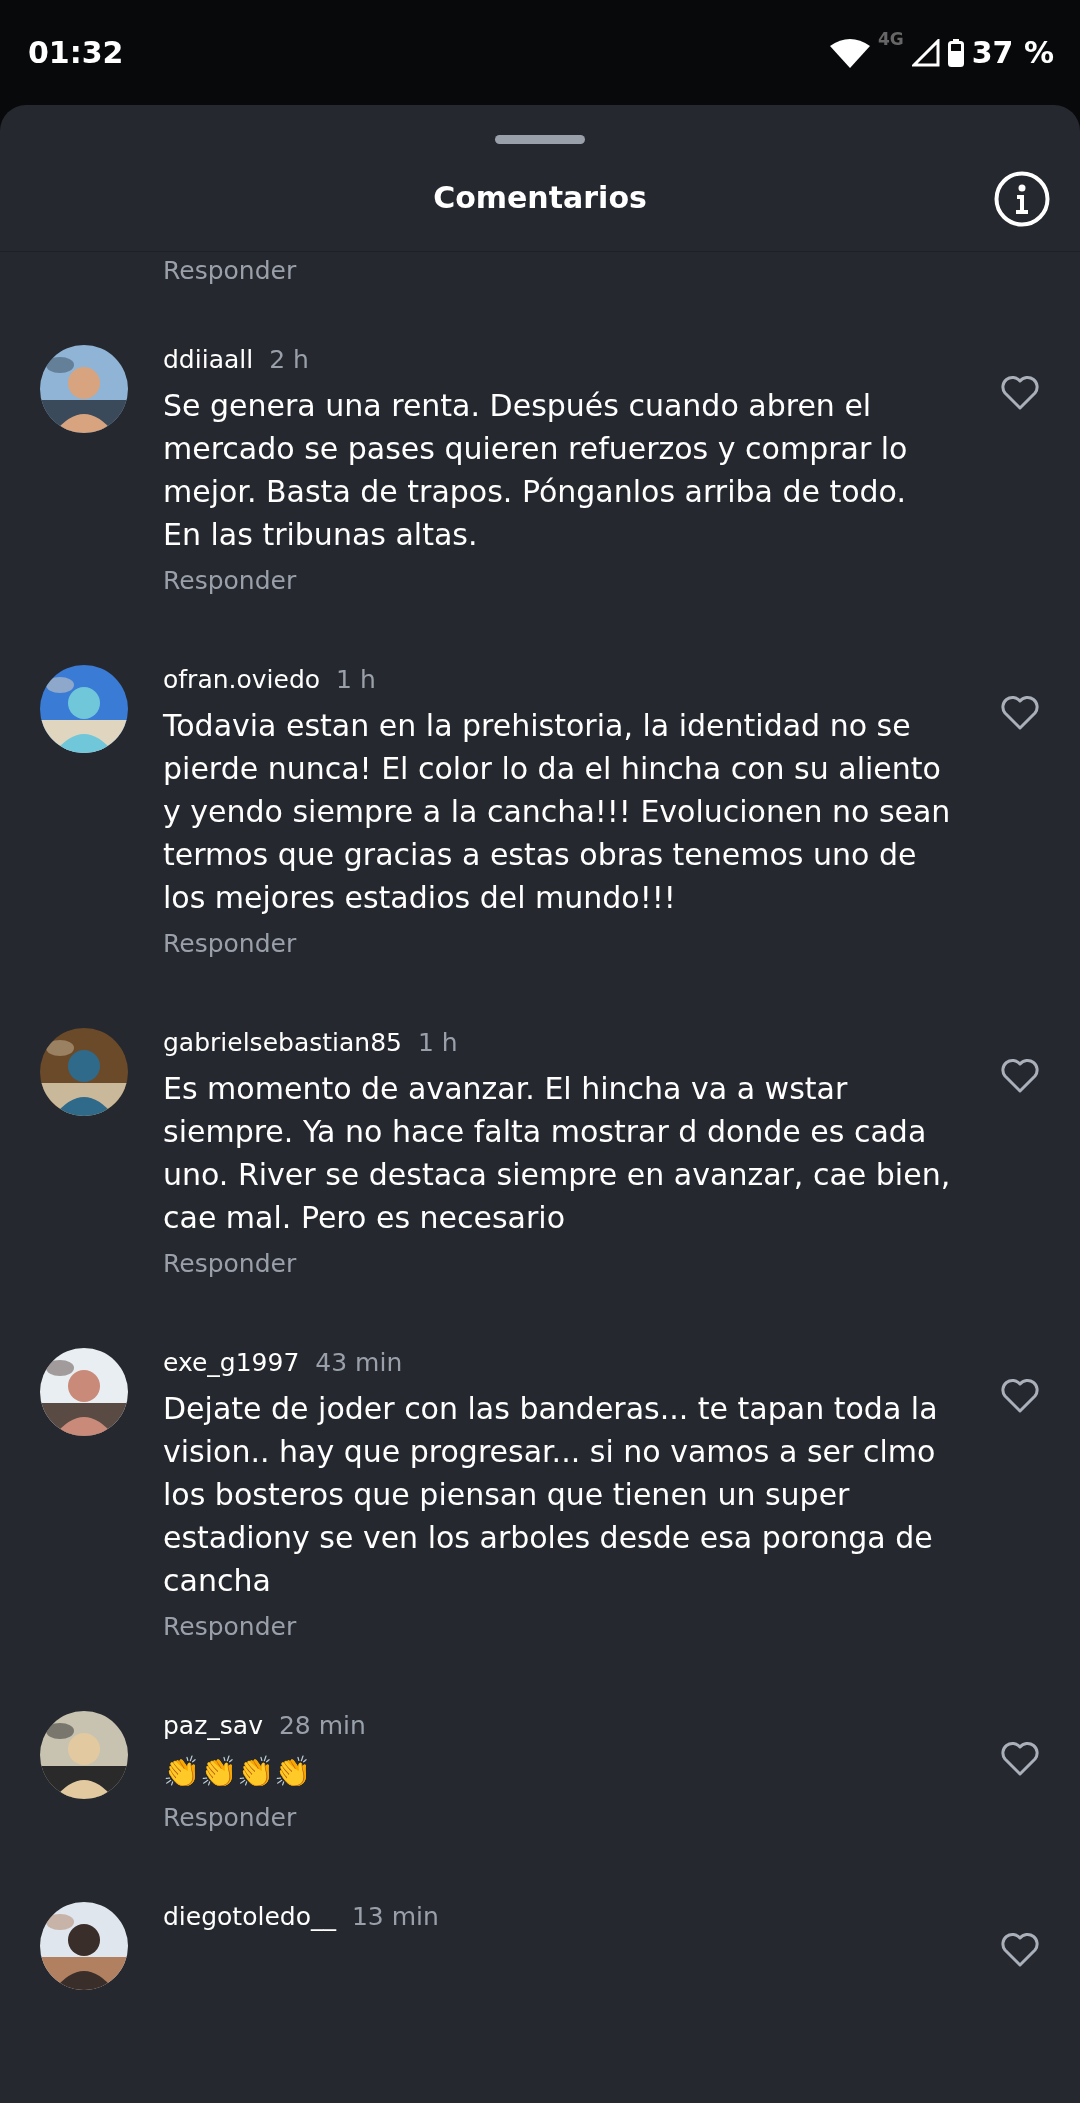 This screenshot has height=2103, width=1080. What do you see at coordinates (955, 52) in the screenshot?
I see `battery-icon` at bounding box center [955, 52].